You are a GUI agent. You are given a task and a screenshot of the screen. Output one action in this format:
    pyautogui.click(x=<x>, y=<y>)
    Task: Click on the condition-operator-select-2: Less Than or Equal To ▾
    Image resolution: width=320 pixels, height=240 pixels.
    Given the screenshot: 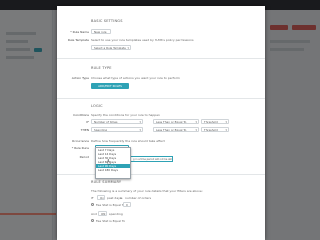 What is the action you would take?
    pyautogui.click(x=176, y=129)
    